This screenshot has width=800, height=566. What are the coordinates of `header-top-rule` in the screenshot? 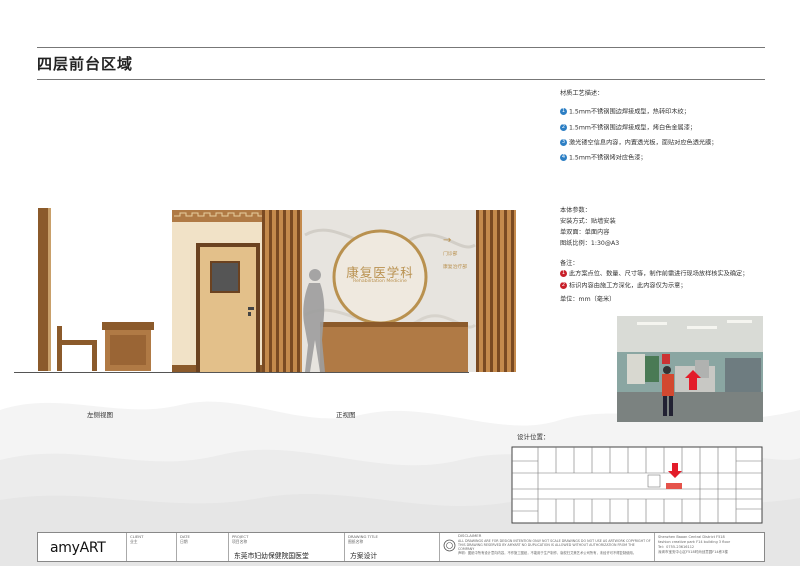 It's located at (401, 47).